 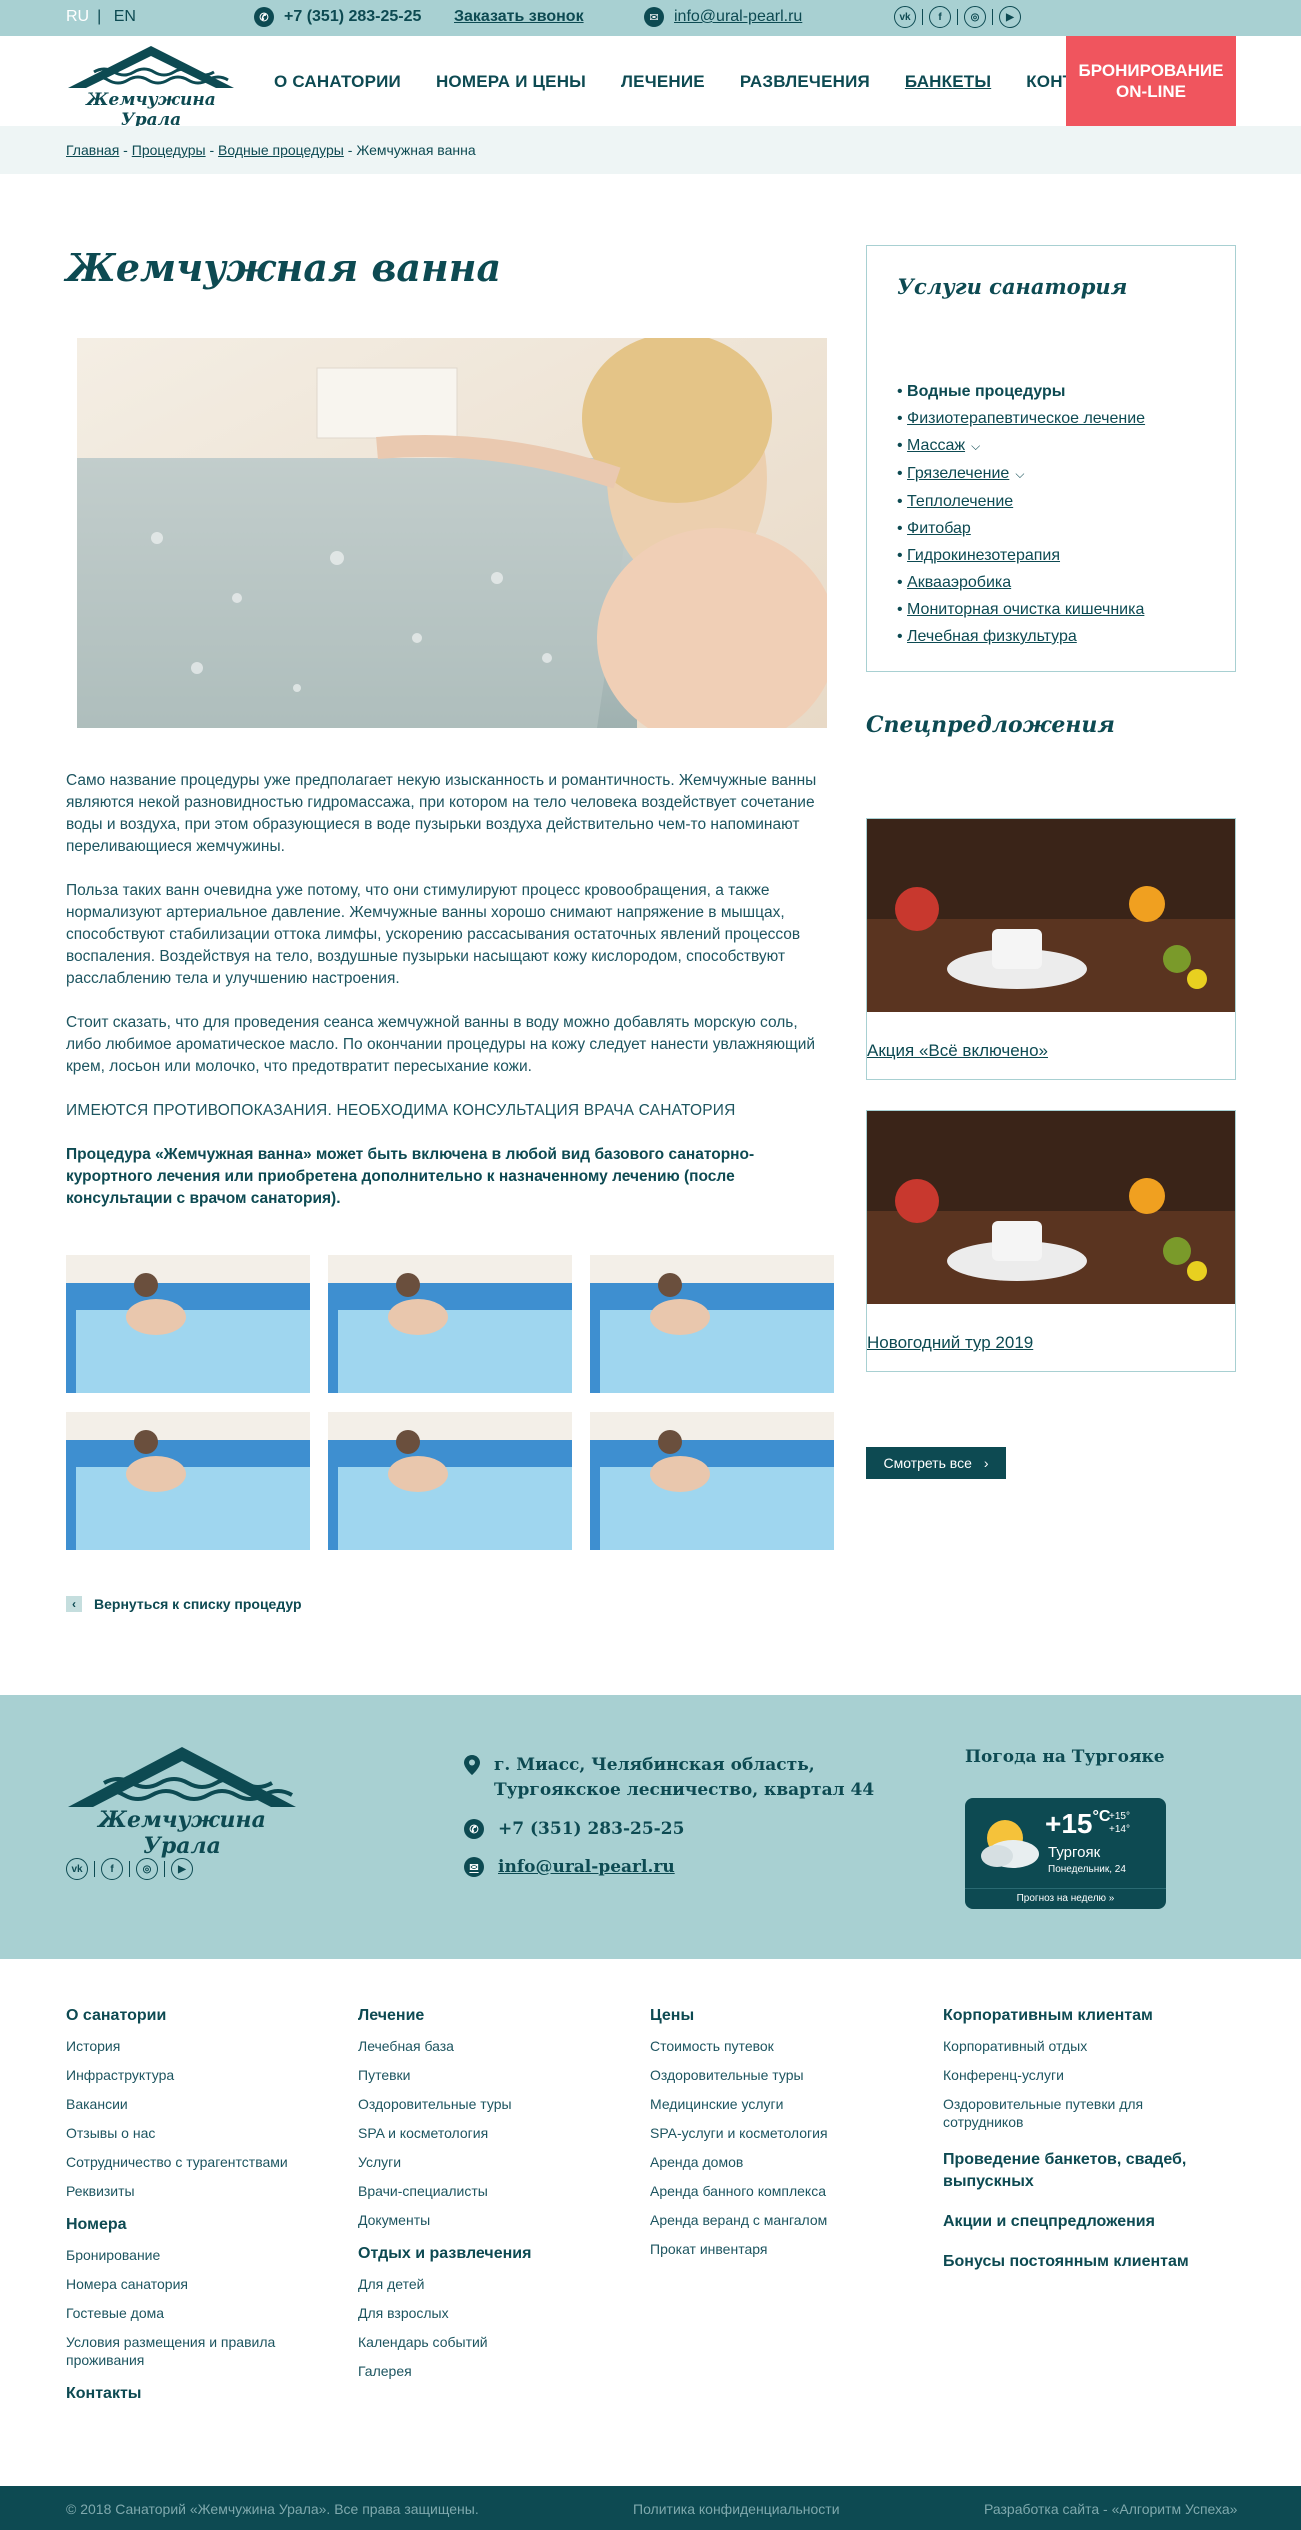 I want to click on service-link: Грязелечение, so click(x=958, y=473).